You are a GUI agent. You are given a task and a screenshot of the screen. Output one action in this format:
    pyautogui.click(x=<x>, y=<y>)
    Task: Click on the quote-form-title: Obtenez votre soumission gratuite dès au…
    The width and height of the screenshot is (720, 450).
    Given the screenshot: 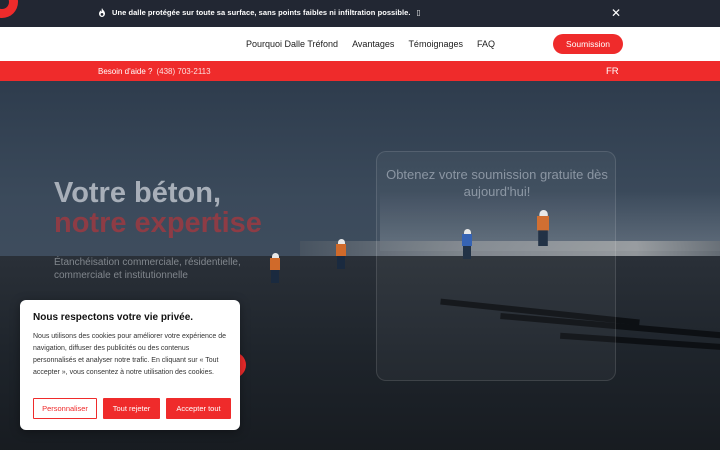 What is the action you would take?
    pyautogui.click(x=497, y=183)
    